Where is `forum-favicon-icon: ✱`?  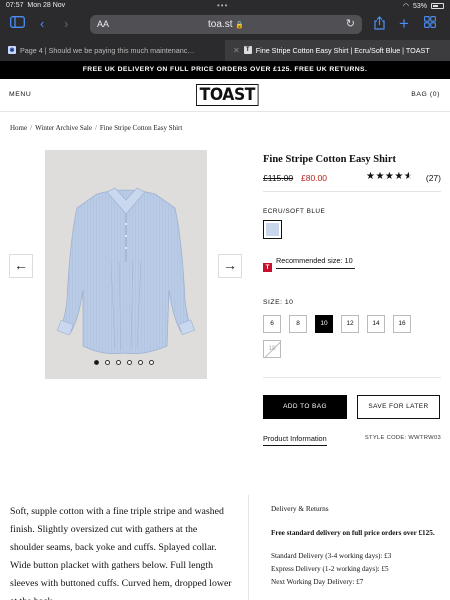
forum-favicon-icon: ✱ is located at coordinates (12, 50).